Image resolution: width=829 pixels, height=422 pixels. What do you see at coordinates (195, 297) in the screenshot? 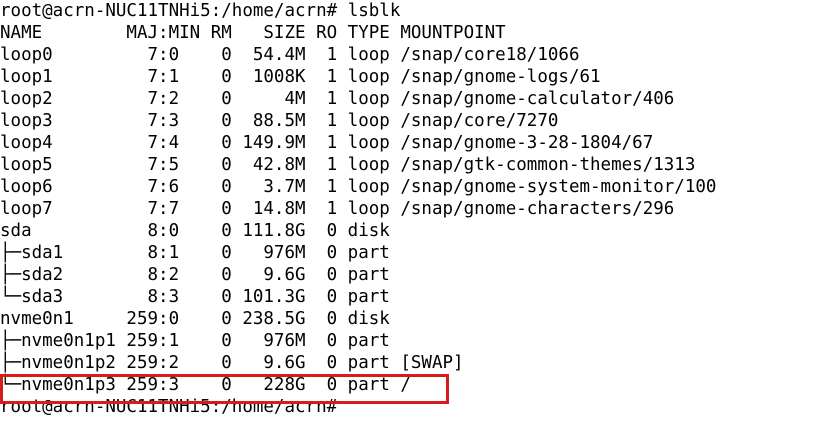
I see `lsblk-row: └─sda3 8:3 0 101.3G 0 part` at bounding box center [195, 297].